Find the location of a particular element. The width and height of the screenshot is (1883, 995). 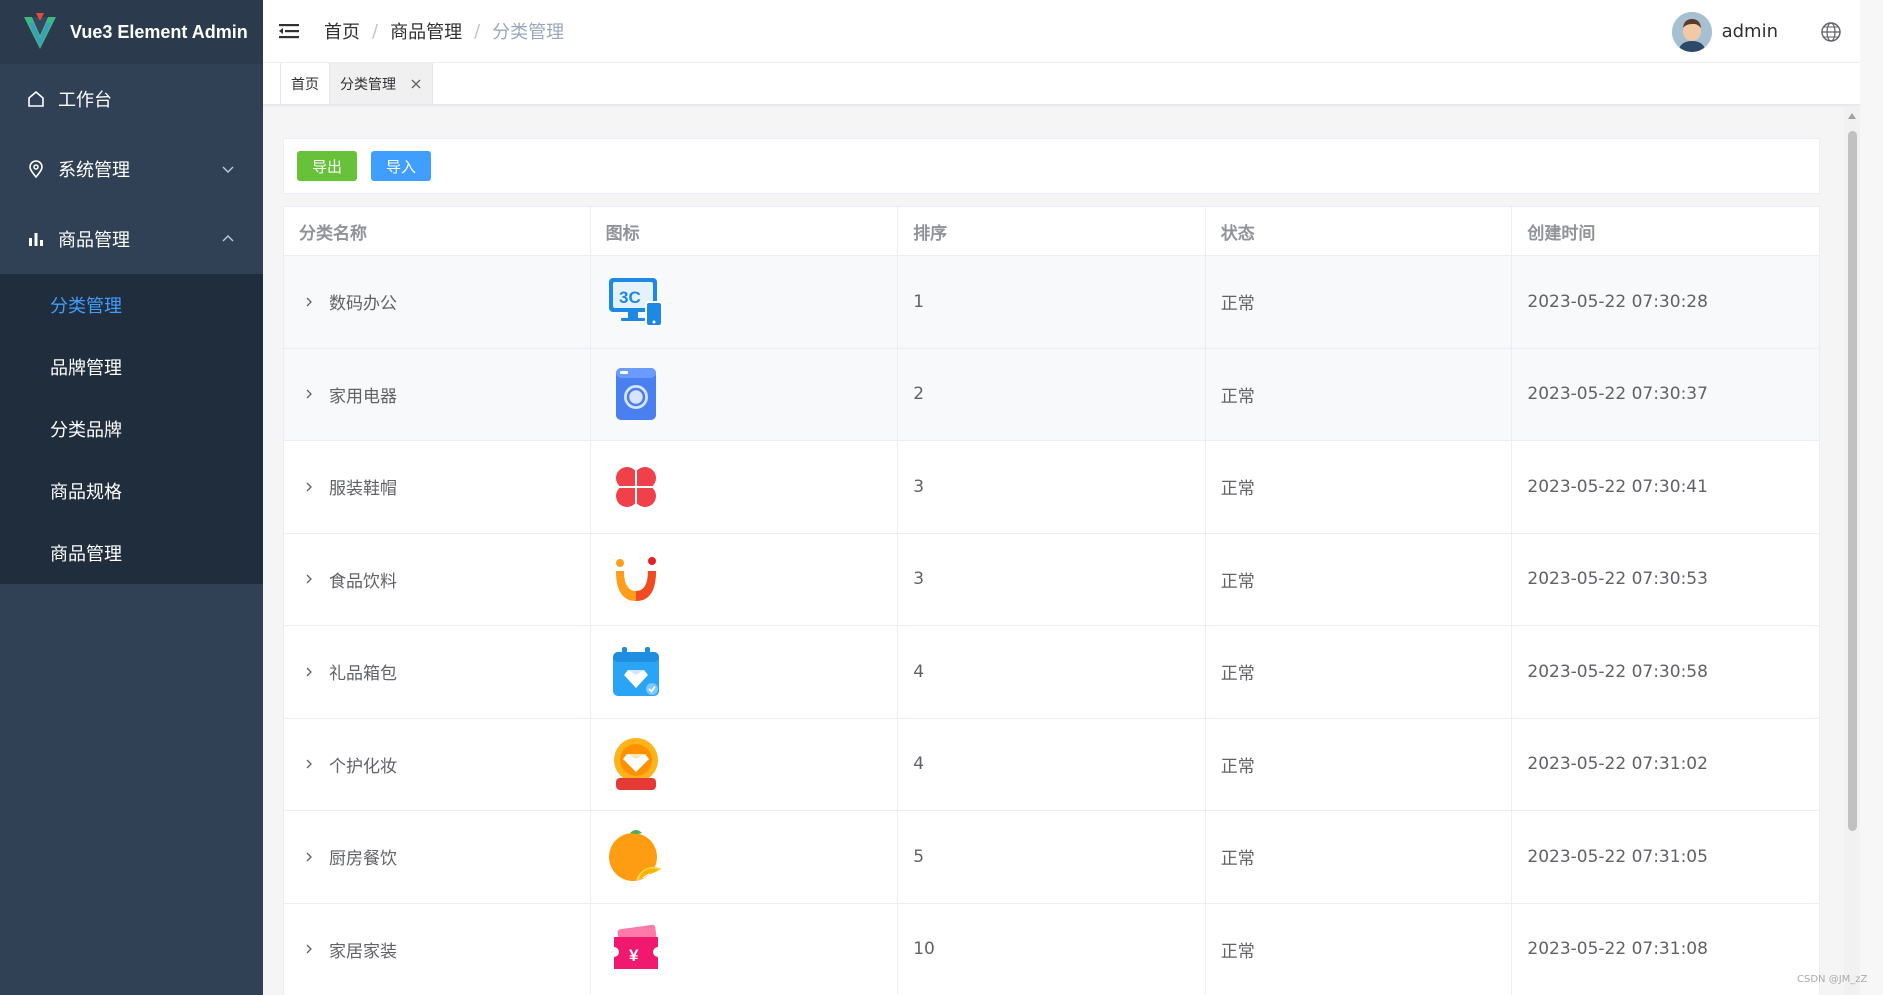

diamond-calendar-icon is located at coordinates (635, 671).